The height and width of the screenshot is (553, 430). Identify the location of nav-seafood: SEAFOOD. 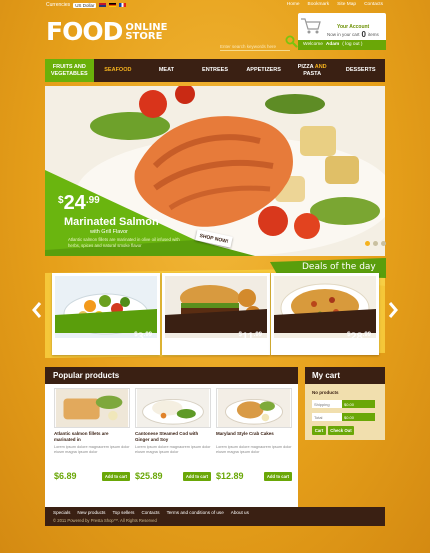
(118, 70).